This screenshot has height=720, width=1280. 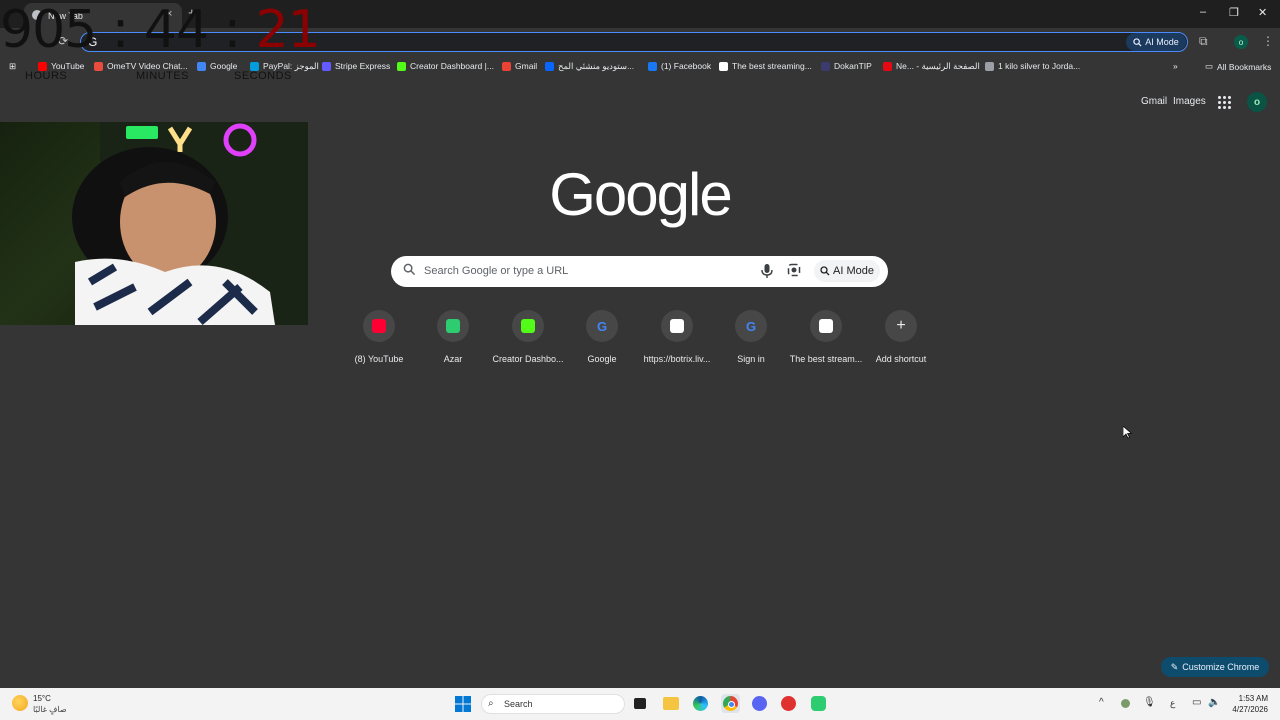 What do you see at coordinates (794, 270) in the screenshot?
I see `google-lens-icon` at bounding box center [794, 270].